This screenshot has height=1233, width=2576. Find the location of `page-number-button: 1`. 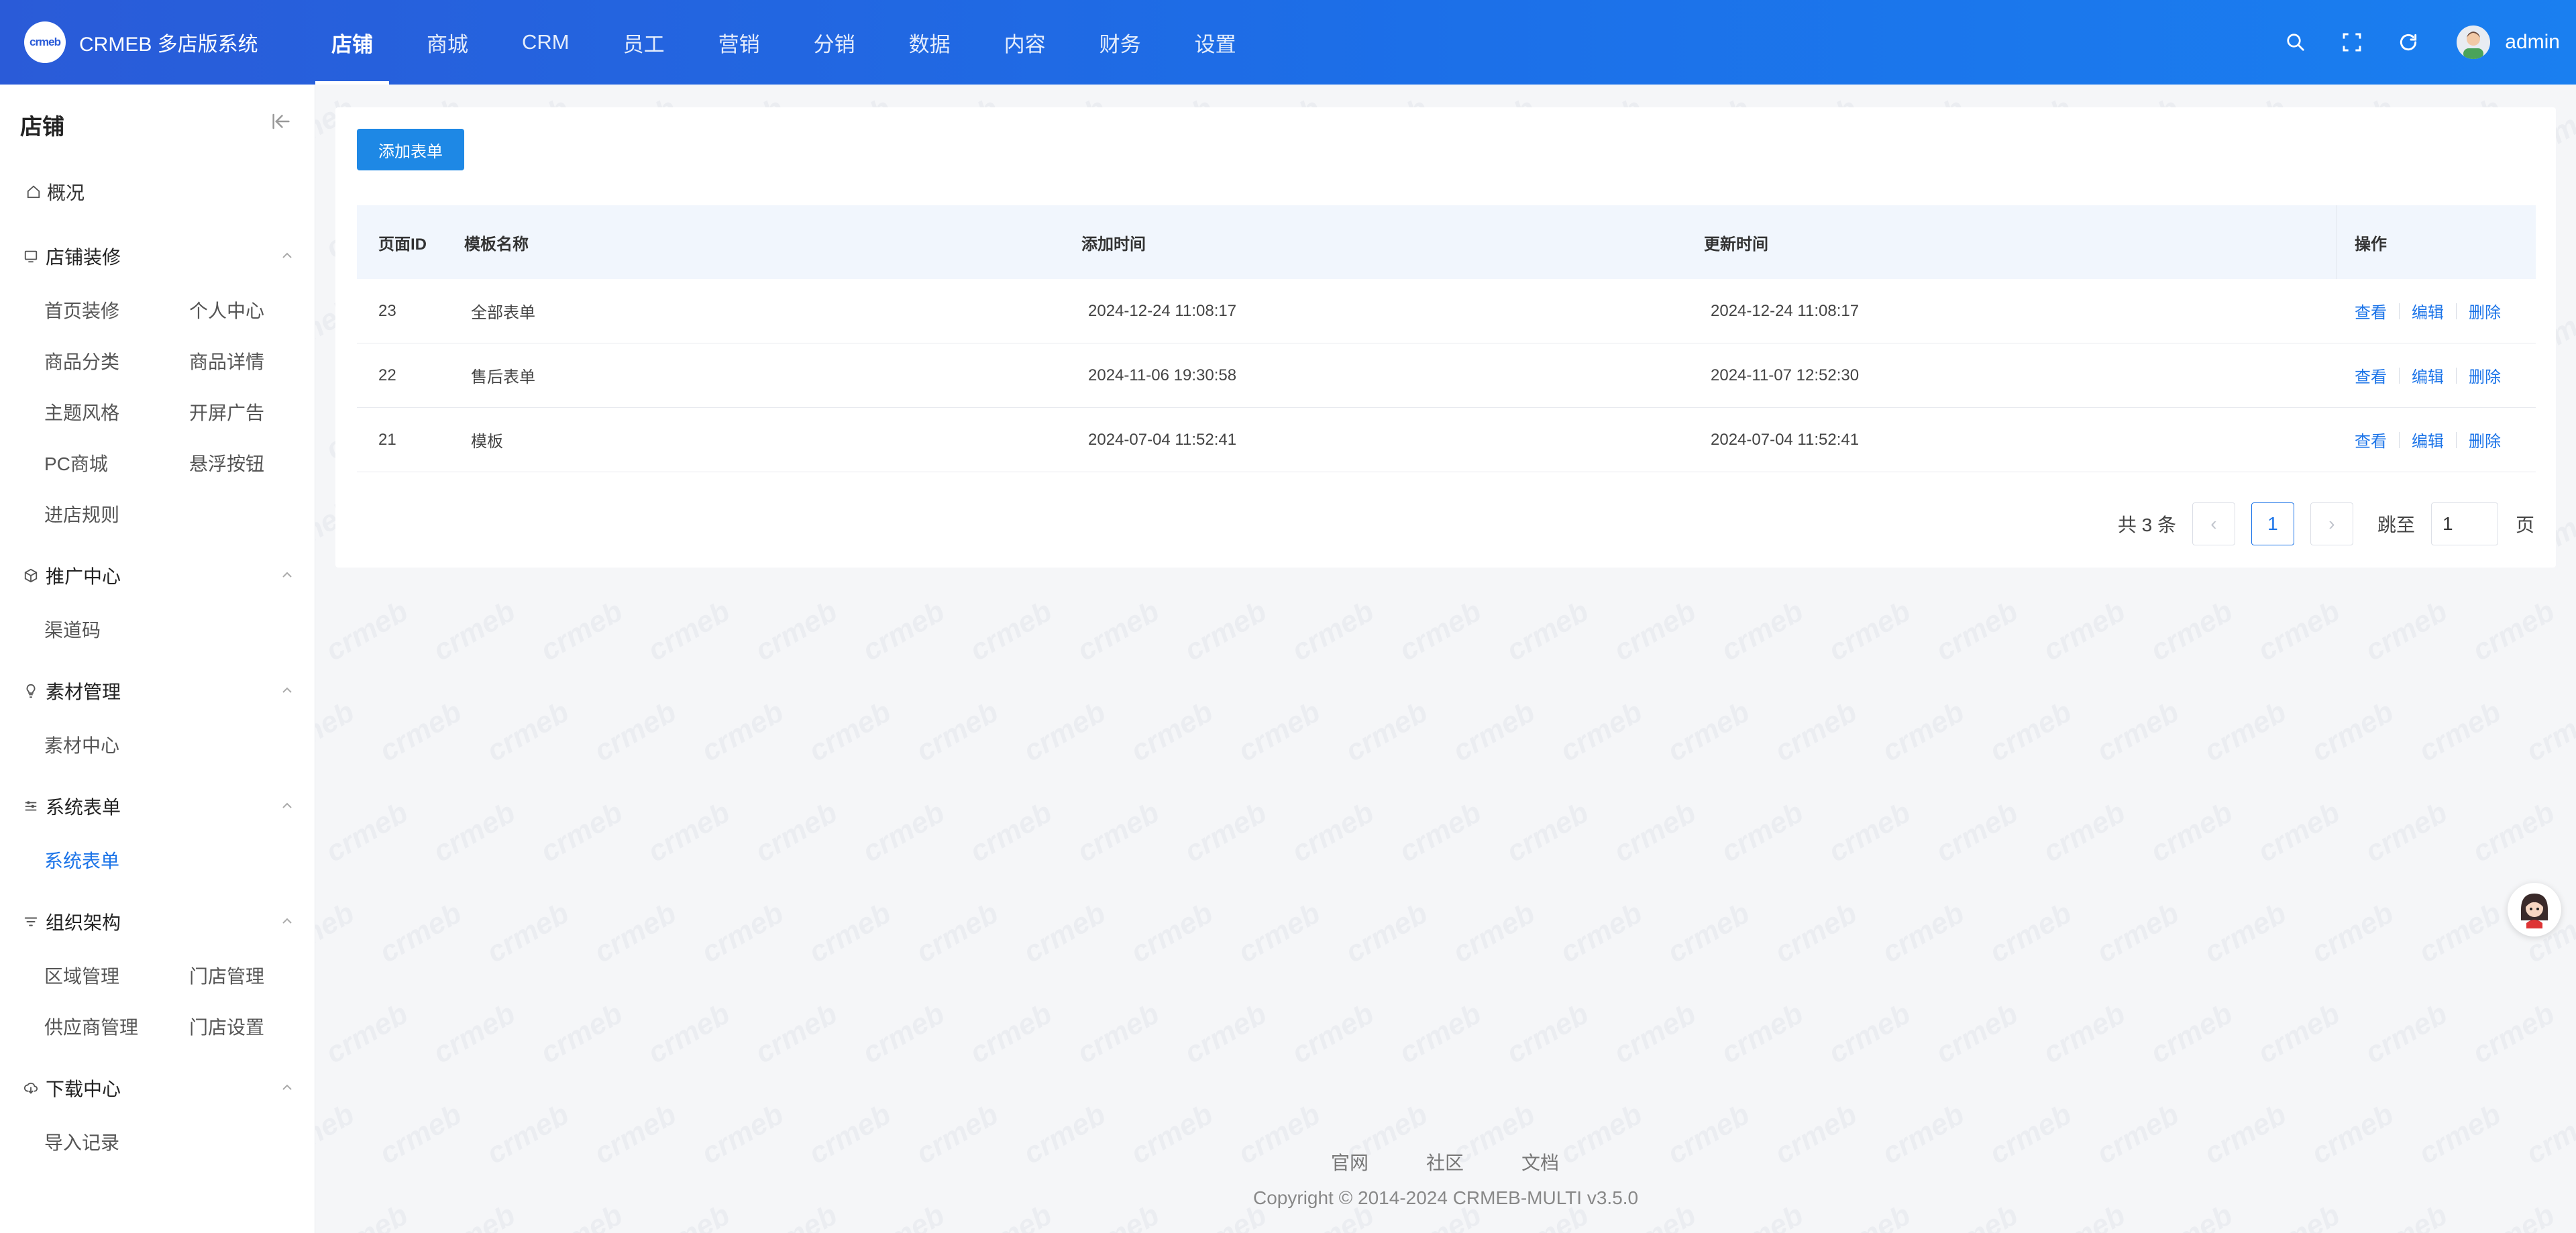

page-number-button: 1 is located at coordinates (2272, 524).